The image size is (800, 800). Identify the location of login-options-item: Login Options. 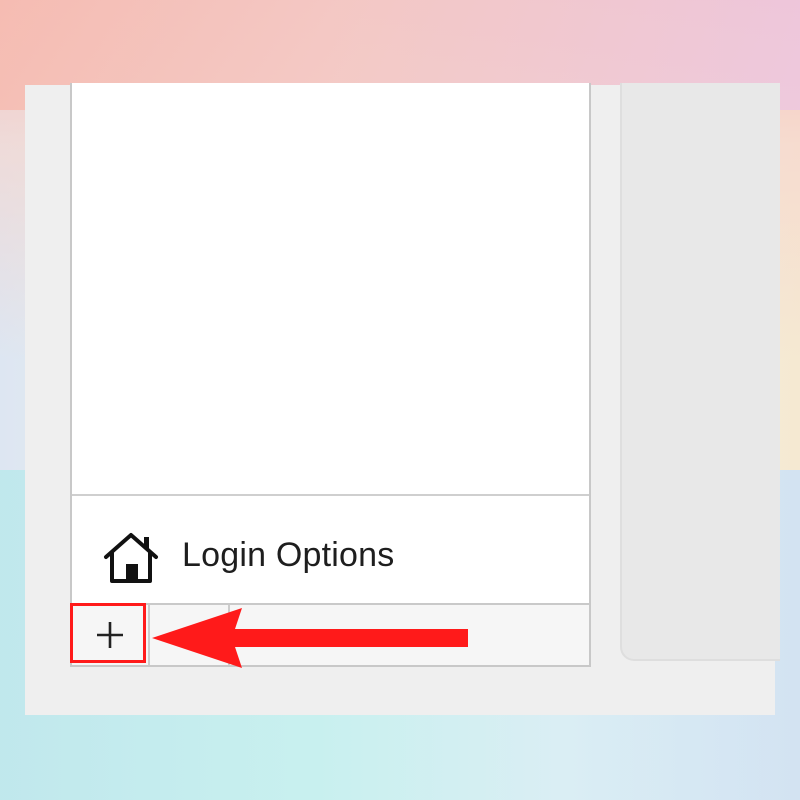
(330, 549).